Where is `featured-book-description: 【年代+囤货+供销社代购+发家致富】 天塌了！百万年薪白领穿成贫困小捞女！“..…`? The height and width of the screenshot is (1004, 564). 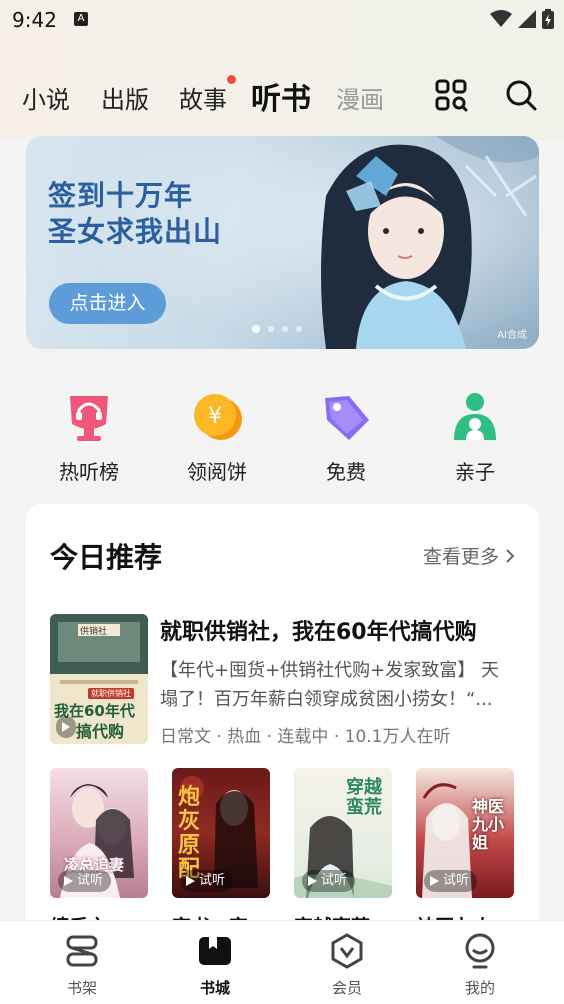 featured-book-description: 【年代+囤货+供销社代购+发家致富】 天塌了！百万年薪白领穿成贫困小捞女！“..… is located at coordinates (329, 685).